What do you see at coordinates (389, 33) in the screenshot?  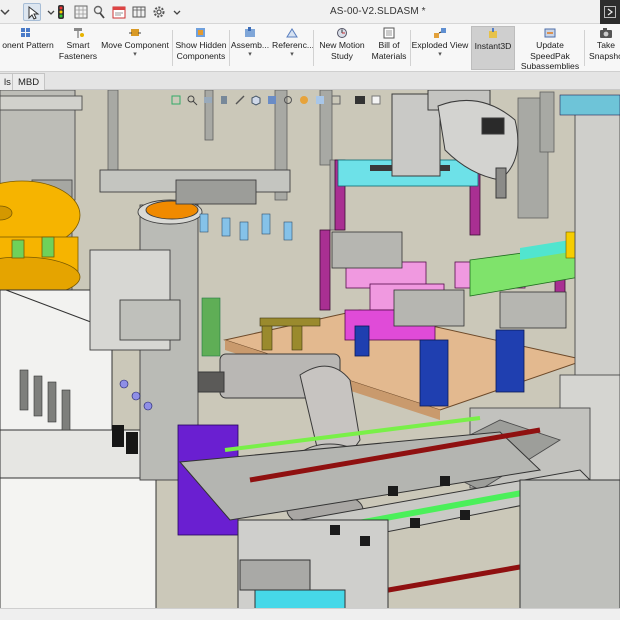 I see `bom-icon` at bounding box center [389, 33].